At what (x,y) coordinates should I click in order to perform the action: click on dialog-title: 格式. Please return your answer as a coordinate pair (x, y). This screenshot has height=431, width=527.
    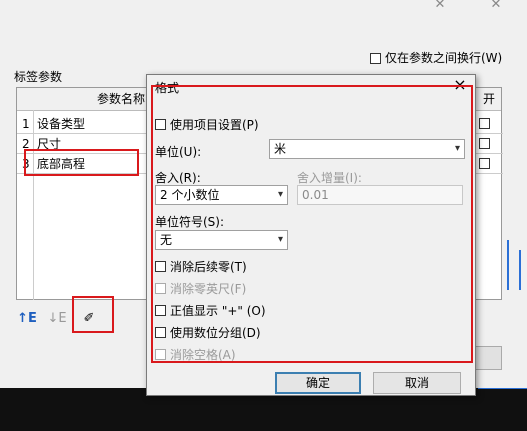
    Looking at the image, I should click on (167, 88).